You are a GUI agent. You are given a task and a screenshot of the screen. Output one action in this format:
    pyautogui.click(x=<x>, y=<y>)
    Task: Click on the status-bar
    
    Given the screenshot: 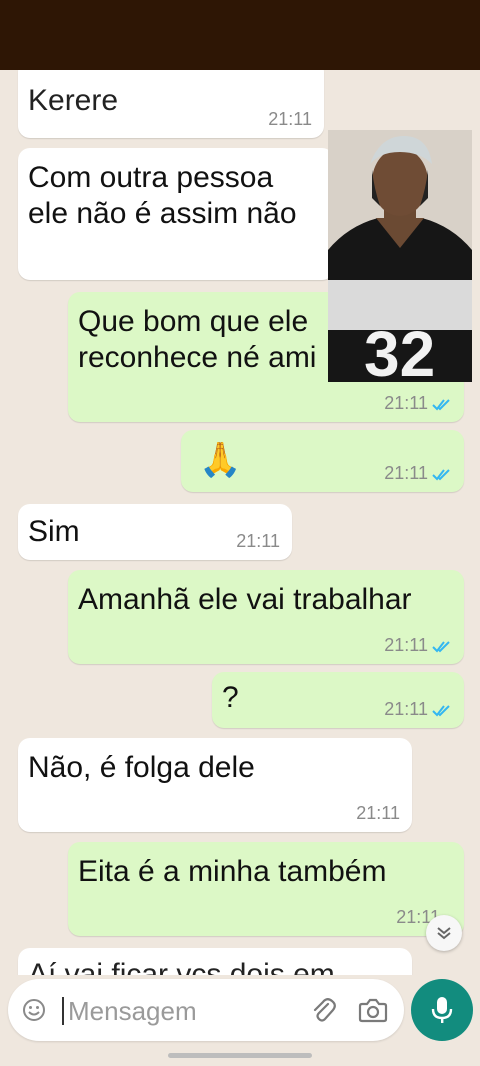 What is the action you would take?
    pyautogui.click(x=240, y=35)
    